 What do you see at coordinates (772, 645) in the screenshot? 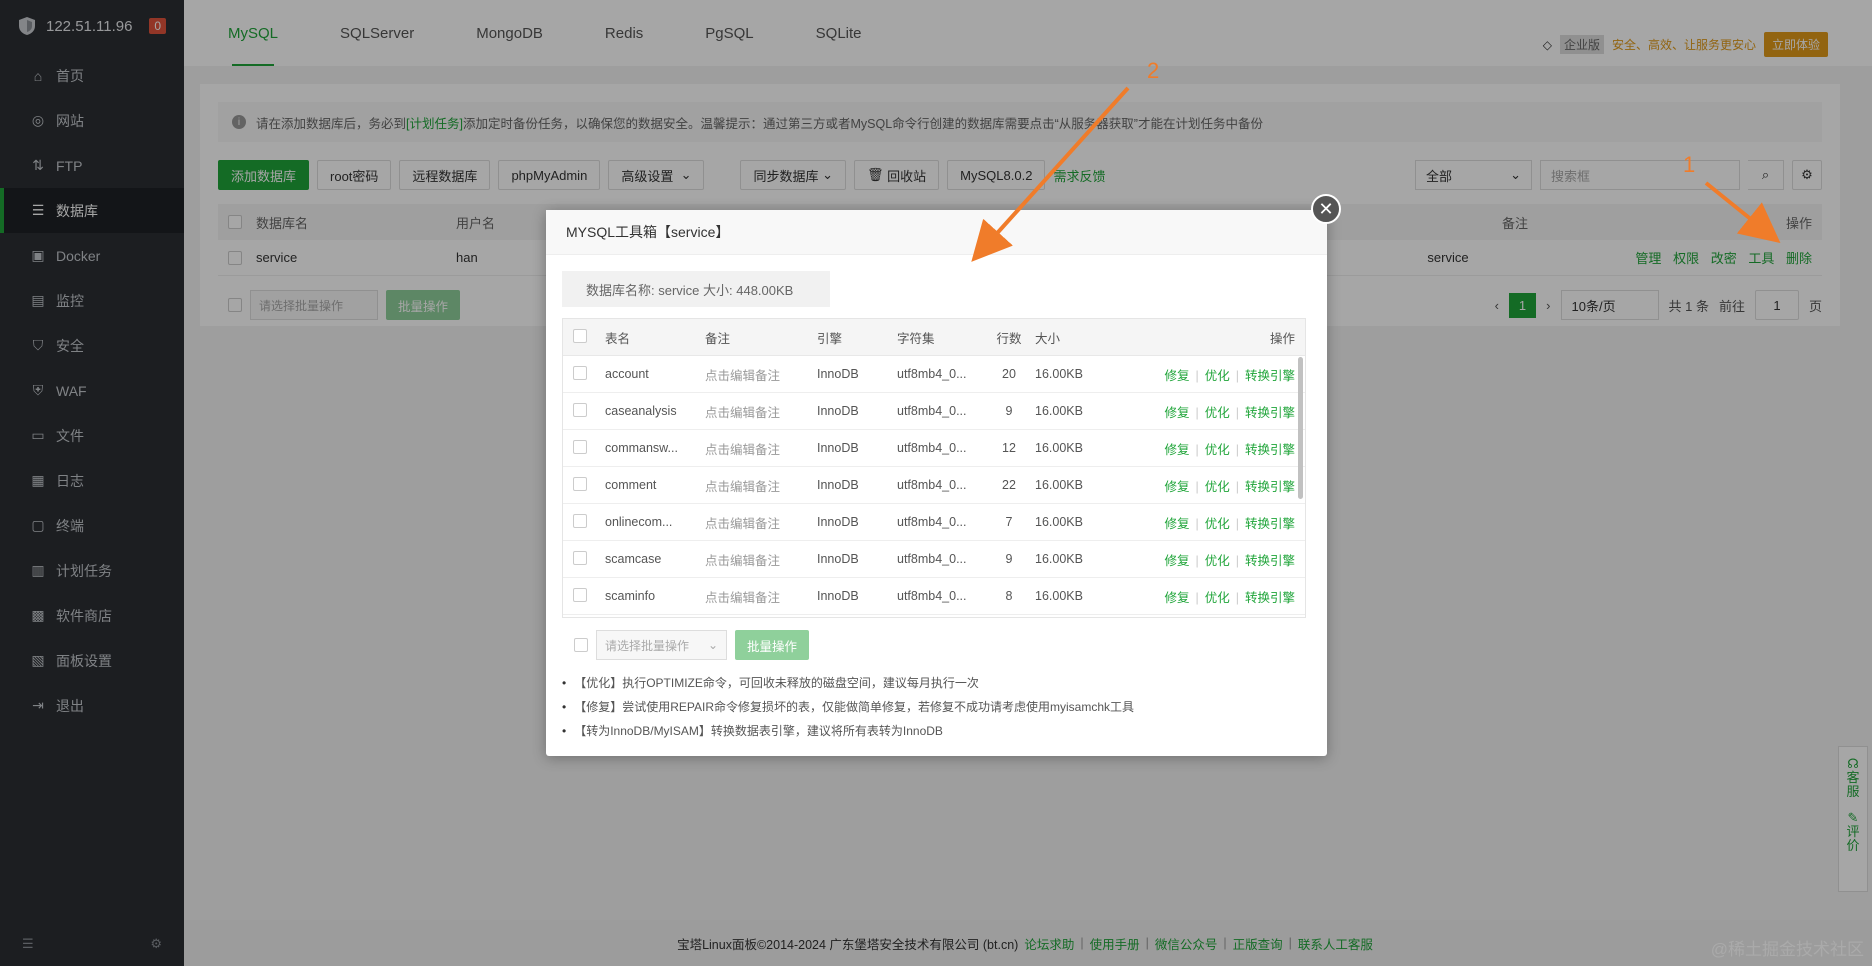
I see `modal-bulk-button: 批量操作` at bounding box center [772, 645].